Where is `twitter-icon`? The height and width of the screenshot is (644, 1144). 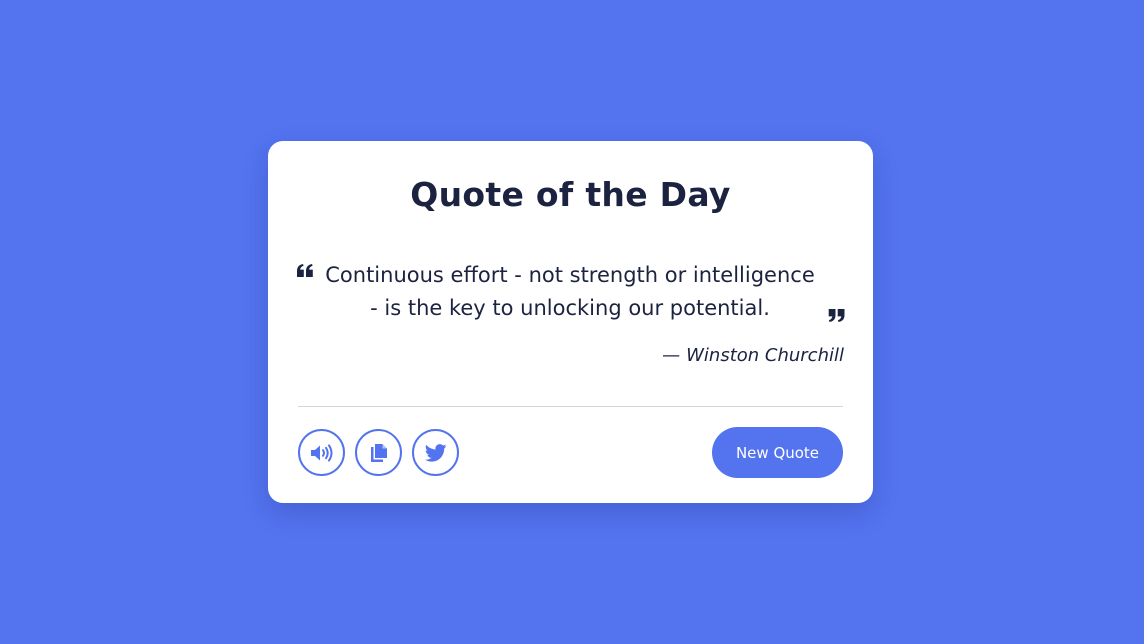 twitter-icon is located at coordinates (435, 452).